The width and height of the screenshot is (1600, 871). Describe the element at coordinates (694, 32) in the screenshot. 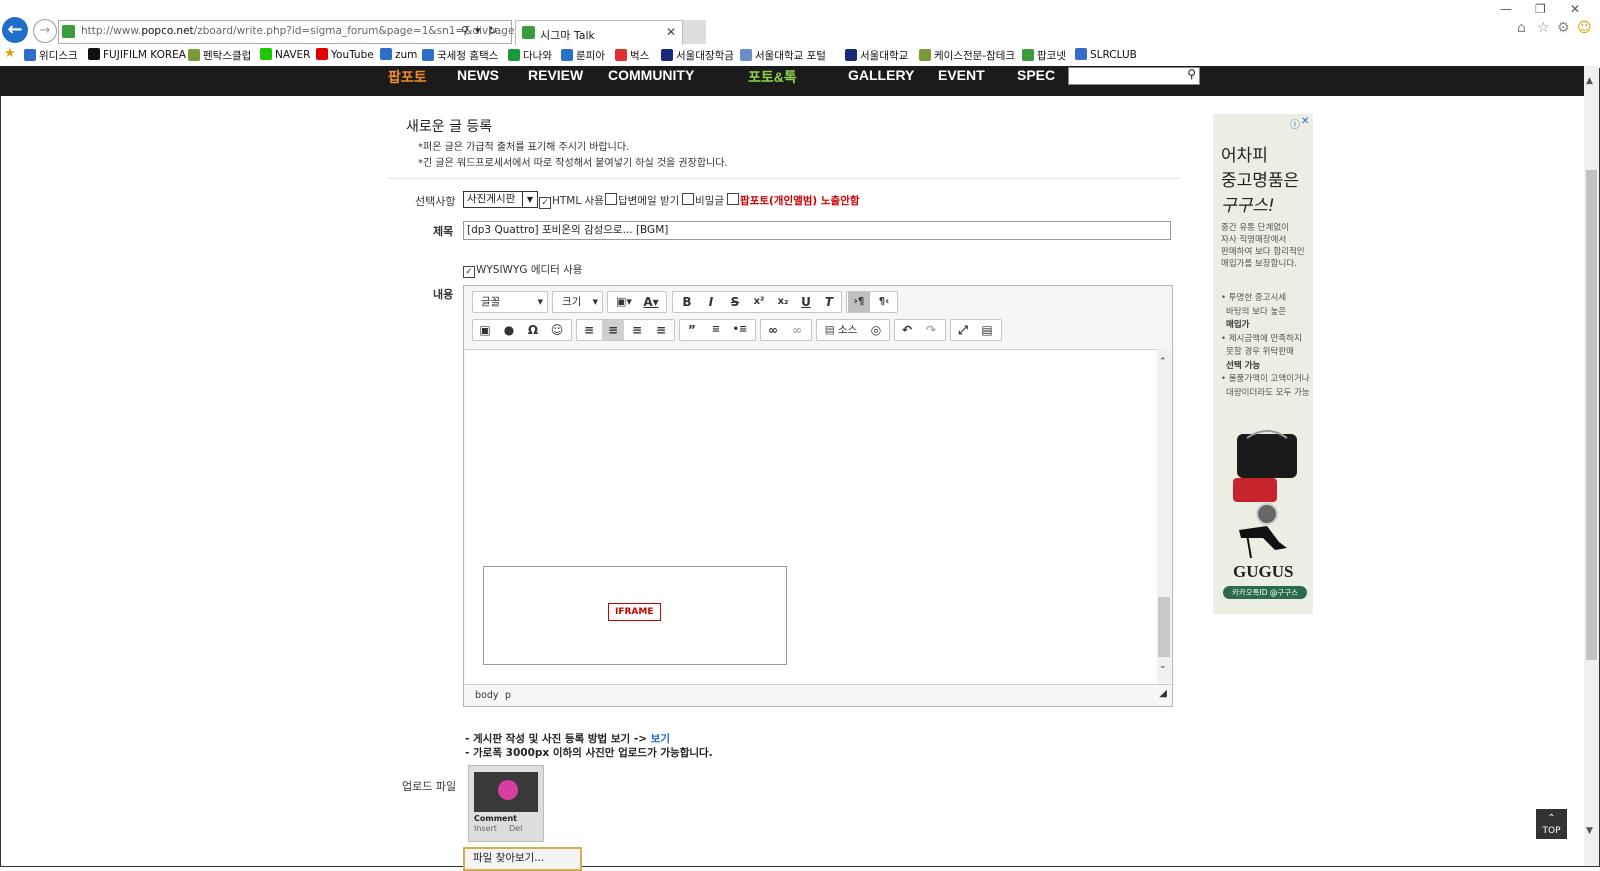

I see `new-tab-button` at that location.